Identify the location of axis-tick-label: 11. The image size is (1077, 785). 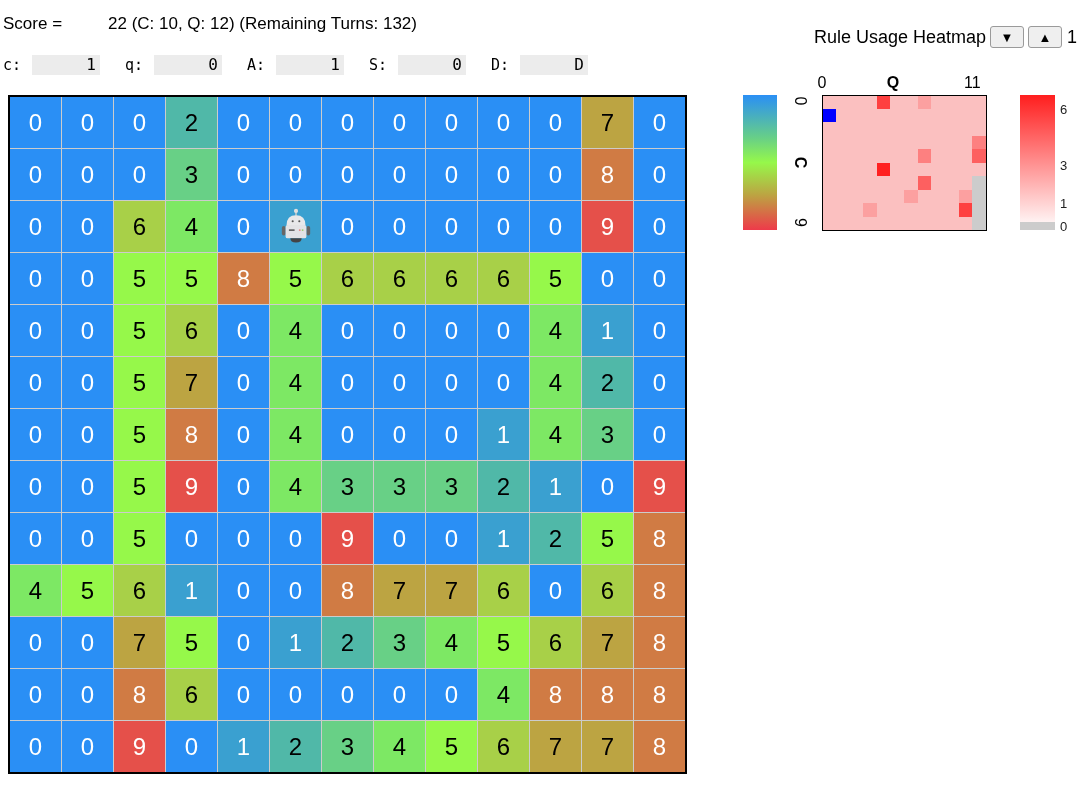
(972, 82).